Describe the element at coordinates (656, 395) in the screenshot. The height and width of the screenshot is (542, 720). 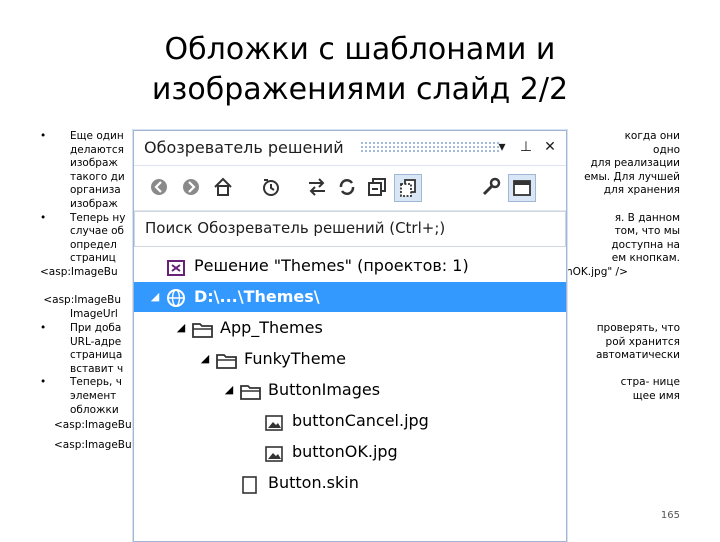
I see `body-text-right: щее имя` at that location.